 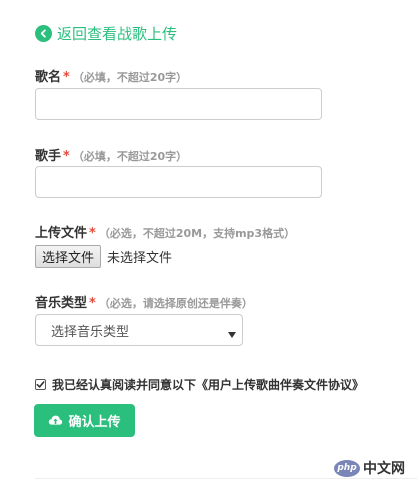 What do you see at coordinates (90, 332) in the screenshot?
I see `music-type-selected: 选择音乐类型` at bounding box center [90, 332].